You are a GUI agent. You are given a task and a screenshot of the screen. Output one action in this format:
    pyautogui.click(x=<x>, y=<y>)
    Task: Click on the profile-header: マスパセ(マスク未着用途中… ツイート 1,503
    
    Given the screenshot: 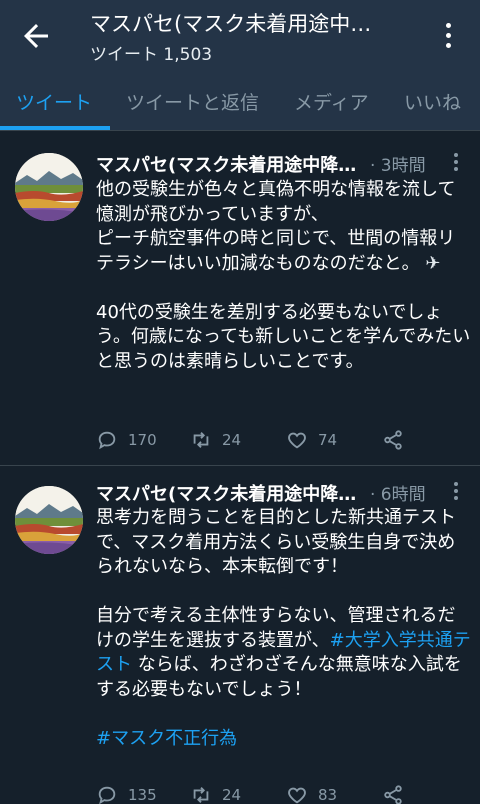 What is the action you would take?
    pyautogui.click(x=240, y=35)
    